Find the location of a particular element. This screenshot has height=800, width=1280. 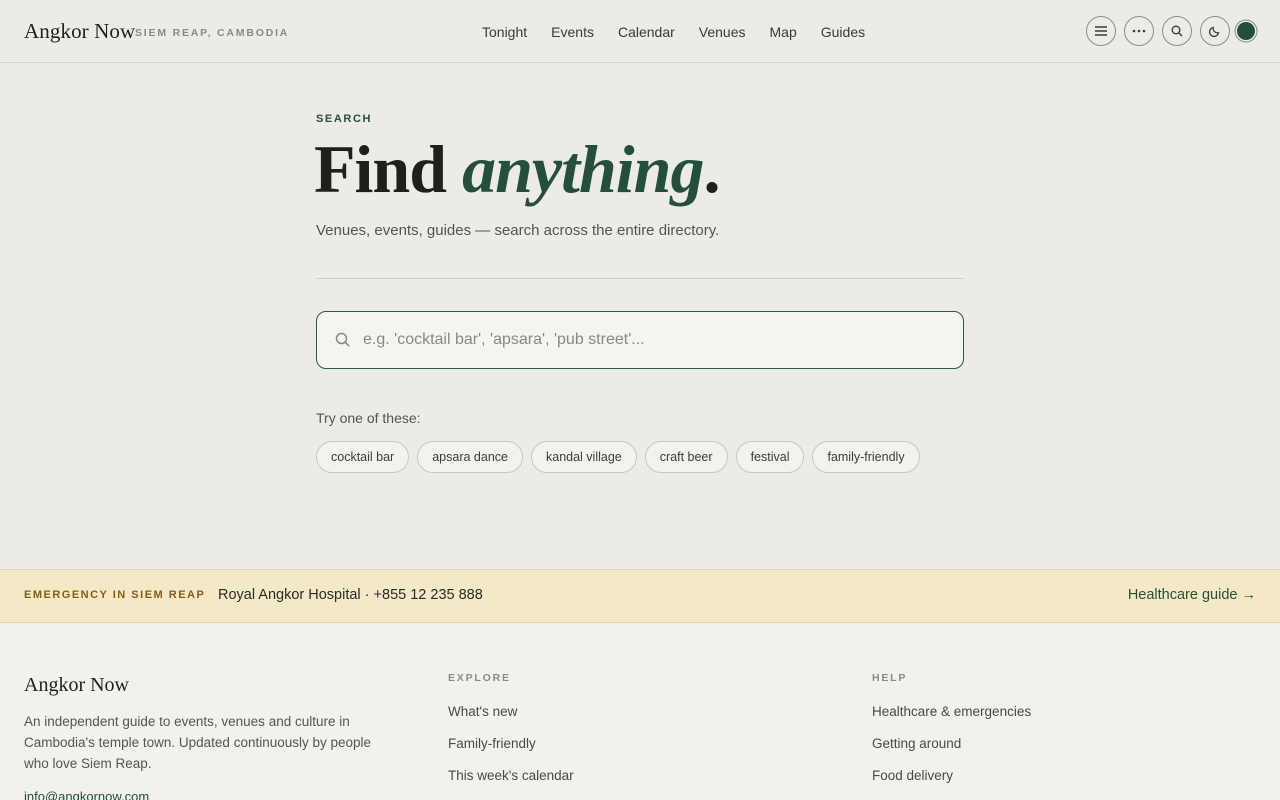

suggestion-chip: family-friendly is located at coordinates (866, 457).